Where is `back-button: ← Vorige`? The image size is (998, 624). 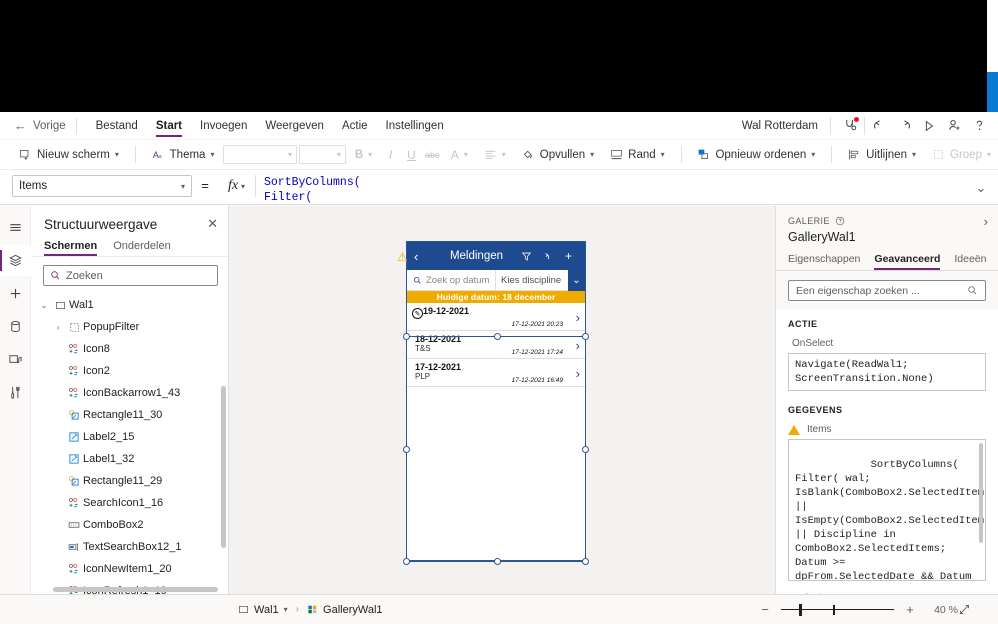
back-button: ← Vorige is located at coordinates (40, 125).